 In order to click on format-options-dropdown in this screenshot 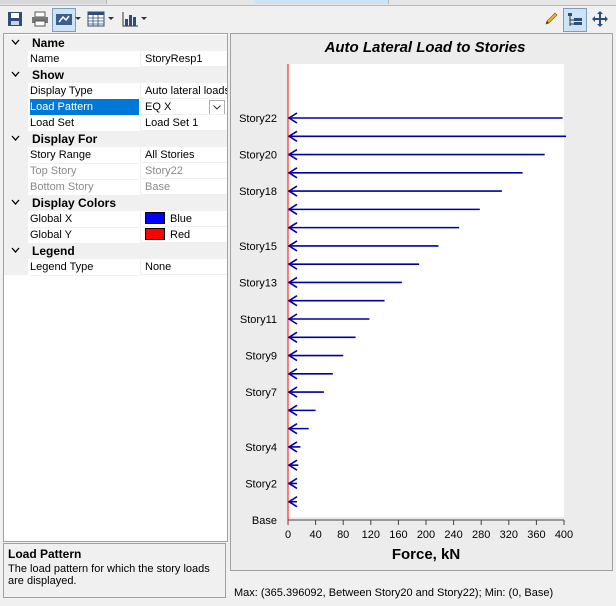, I will do `click(78, 19)`.